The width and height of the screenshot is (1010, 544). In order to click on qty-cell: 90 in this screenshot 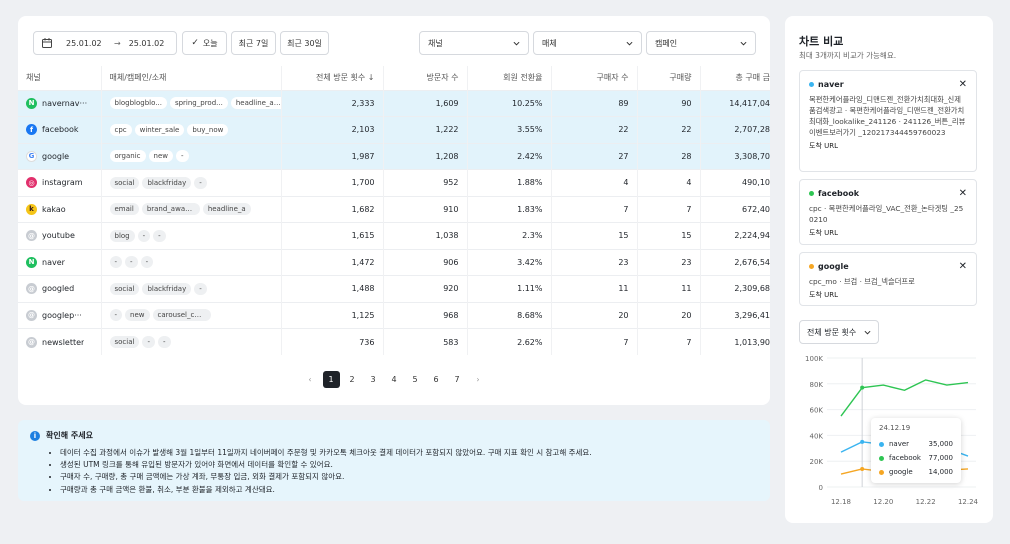, I will do `click(668, 103)`.